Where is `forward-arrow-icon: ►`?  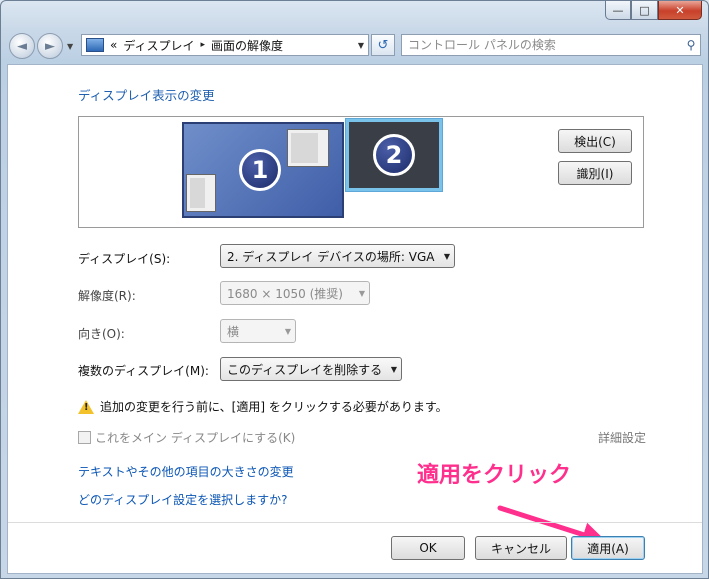
forward-arrow-icon: ► is located at coordinates (50, 46).